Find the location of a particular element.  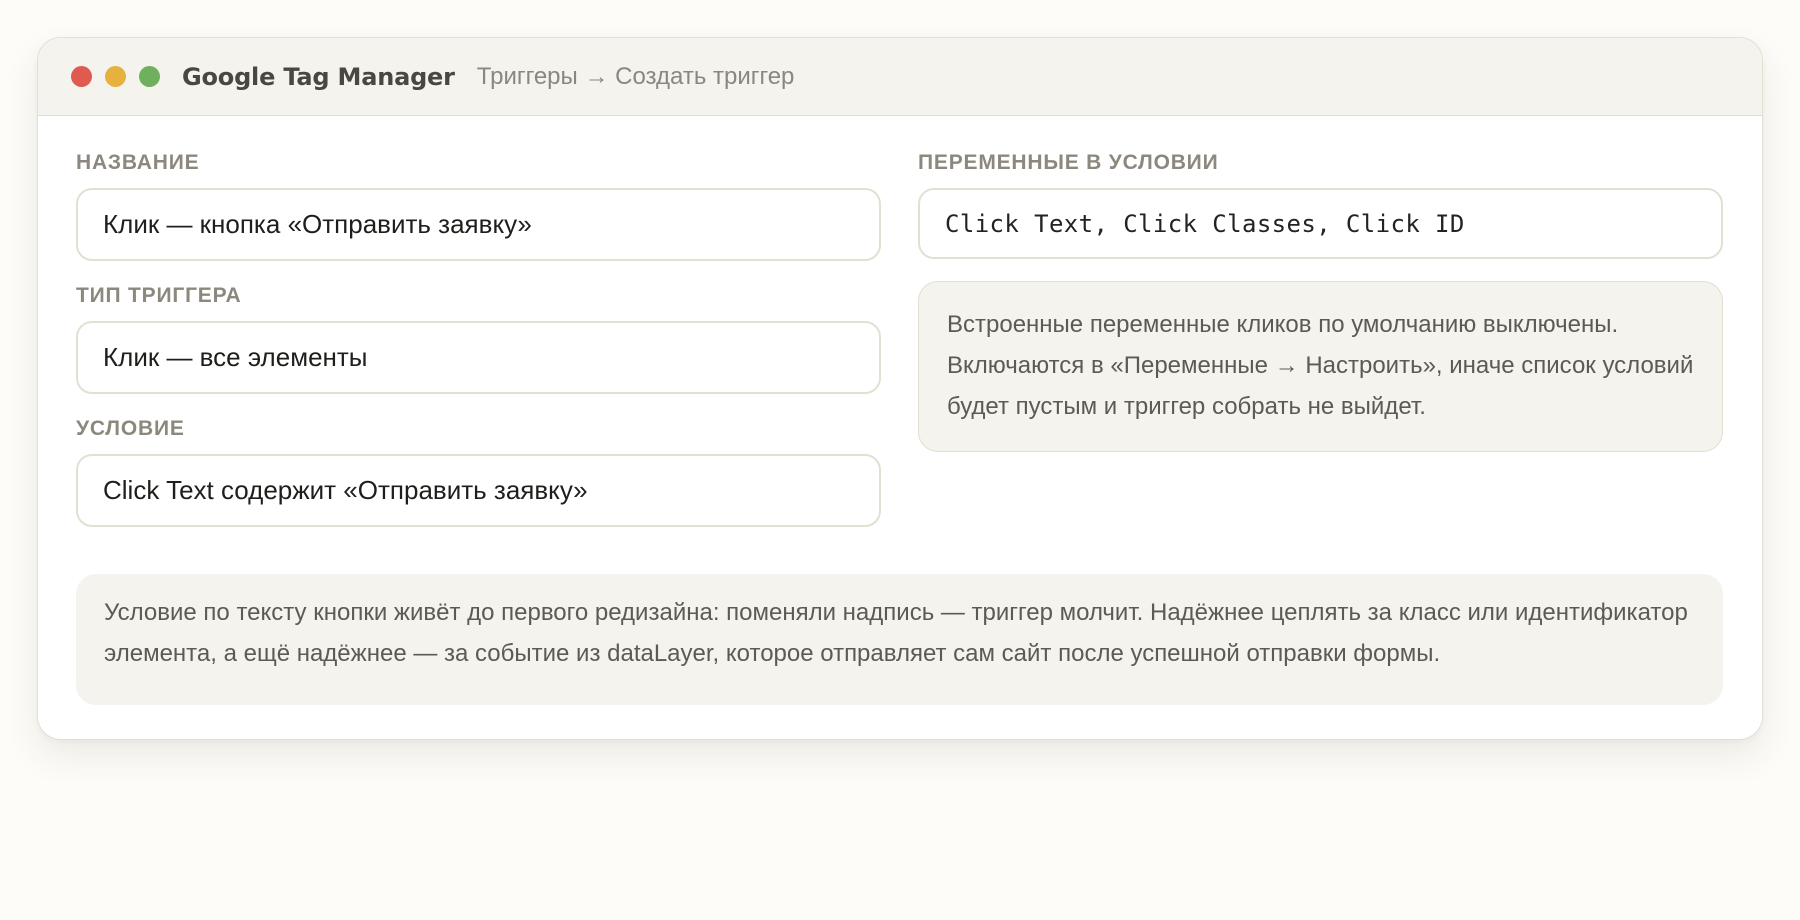

name-field-value: Клик — кнопка «Отправить заявку» is located at coordinates (317, 224).